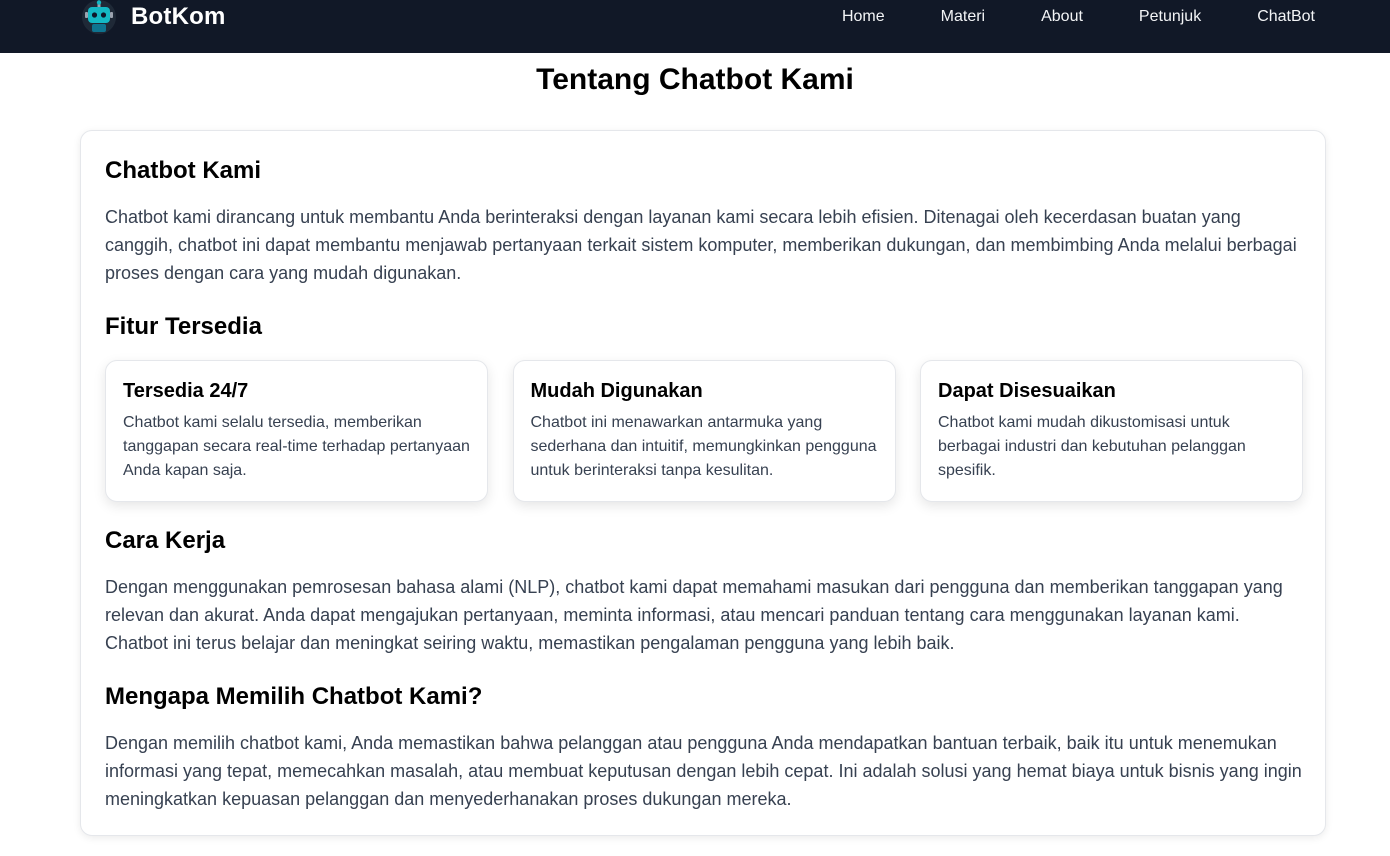 This screenshot has width=1390, height=856. Describe the element at coordinates (695, 79) in the screenshot. I see `page-title: Tentang Chatbot Kami` at that location.